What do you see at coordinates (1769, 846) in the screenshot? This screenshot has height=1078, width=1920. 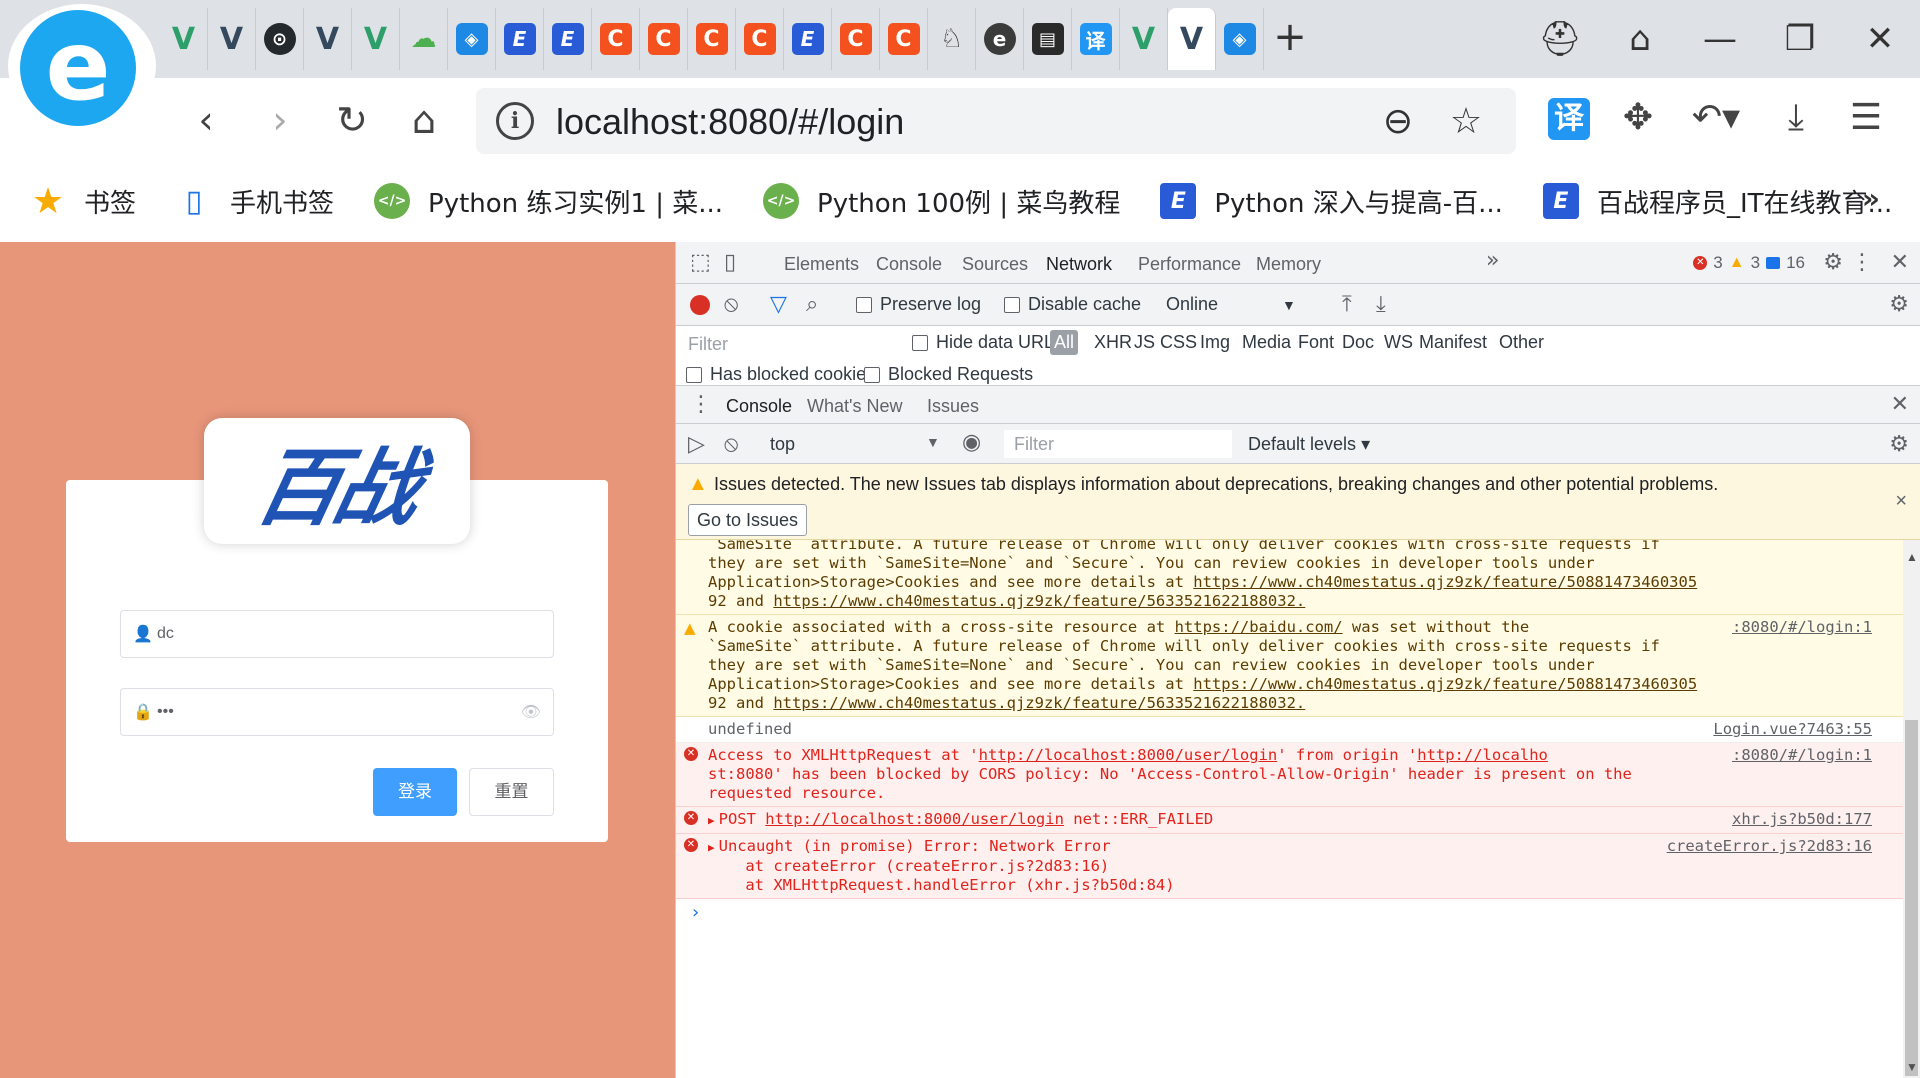 I see `message-source-link: createError.js?2d83:16` at bounding box center [1769, 846].